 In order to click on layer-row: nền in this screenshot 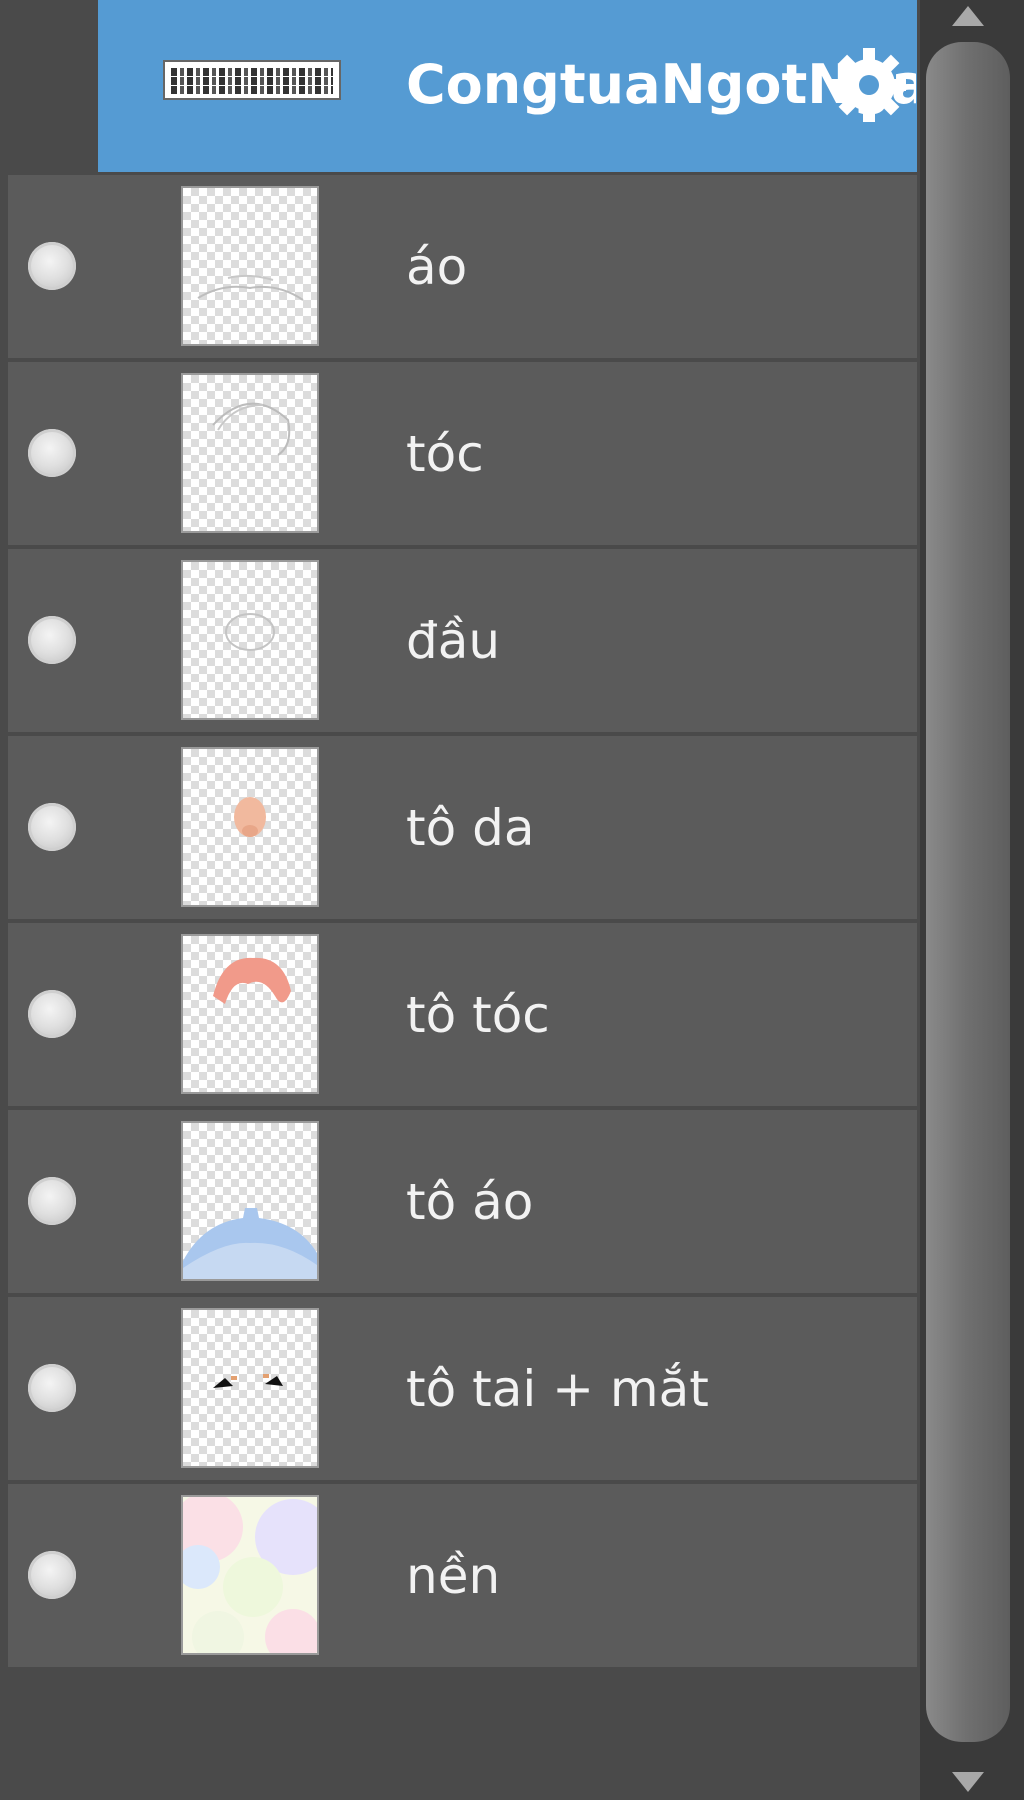, I will do `click(462, 1575)`.